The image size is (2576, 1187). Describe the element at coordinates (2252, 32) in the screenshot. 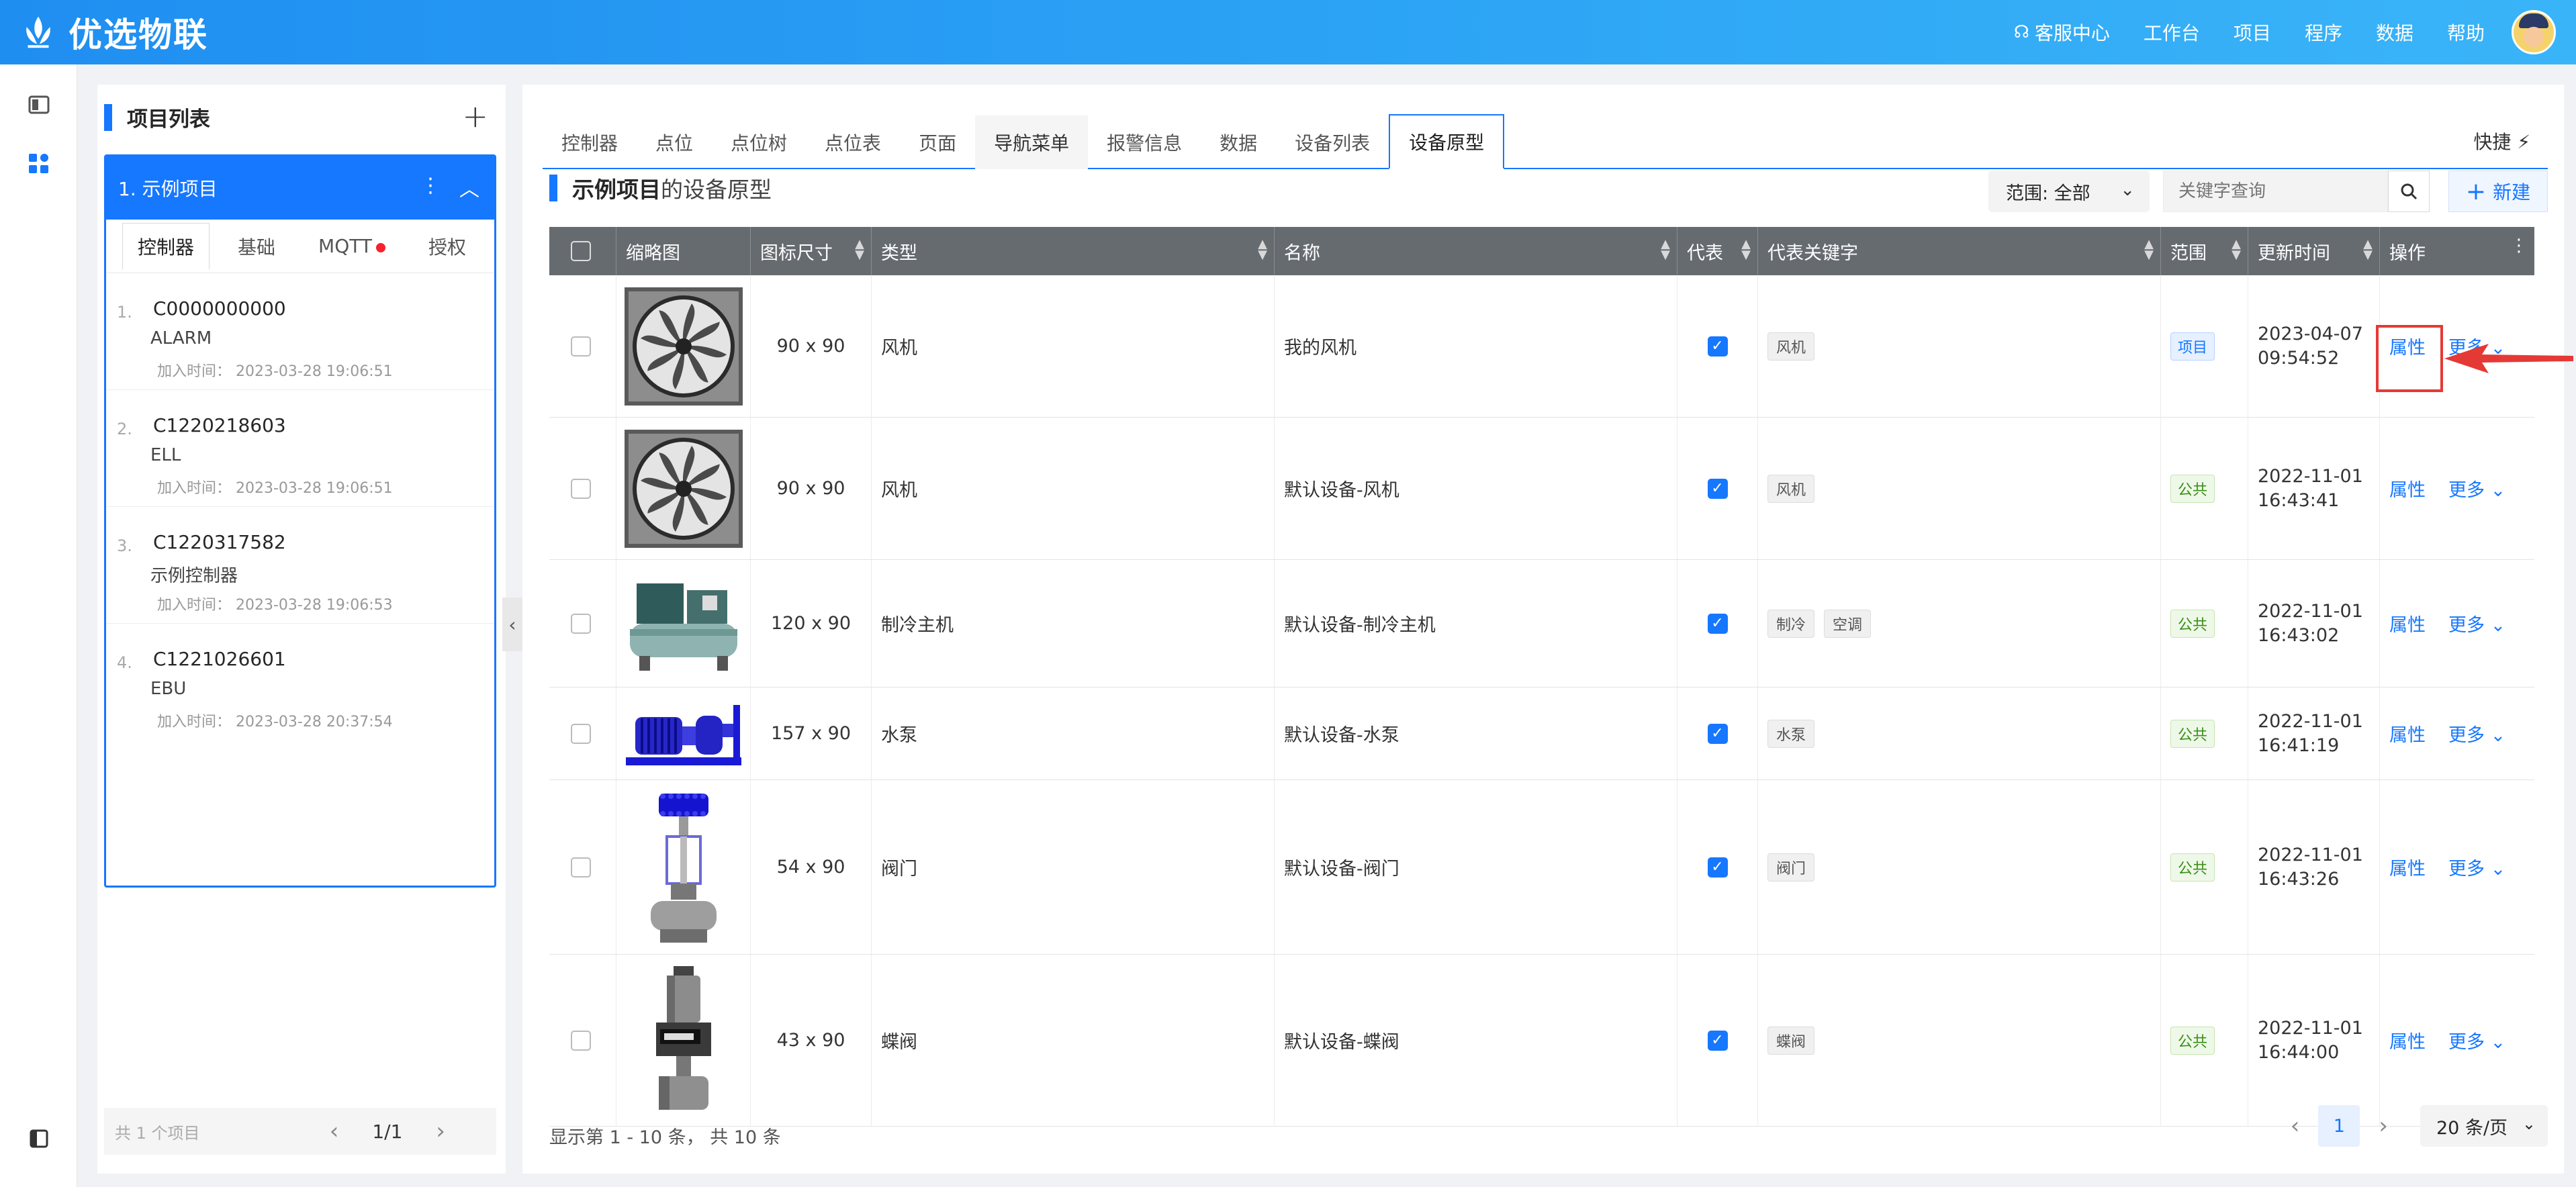

I see `nav-project: 项目` at that location.